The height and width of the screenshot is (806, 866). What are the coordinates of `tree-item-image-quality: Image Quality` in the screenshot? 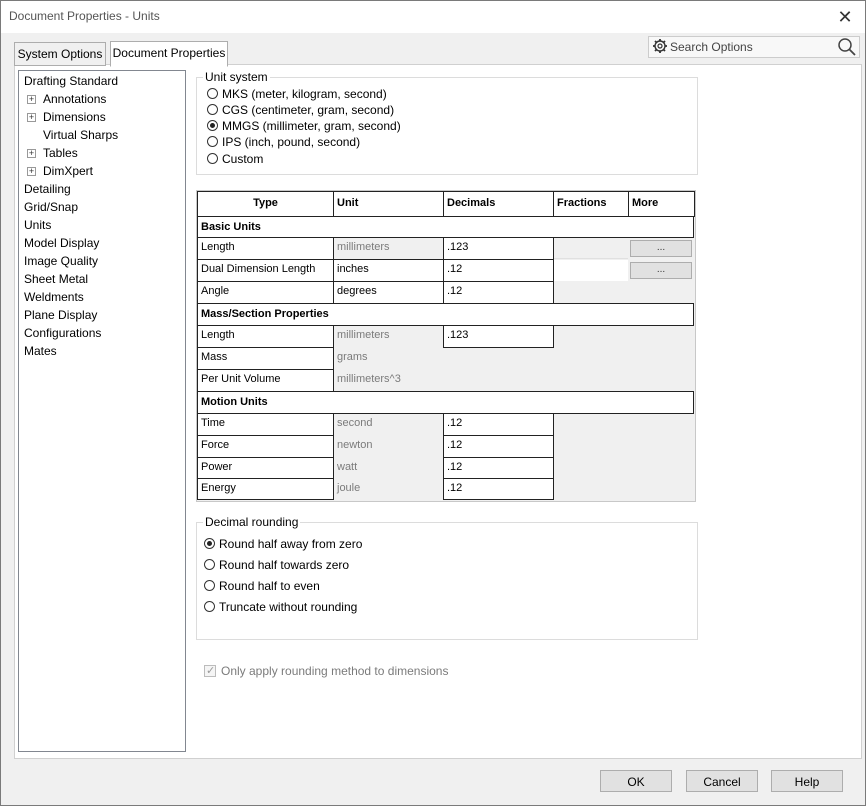 It's located at (61, 261).